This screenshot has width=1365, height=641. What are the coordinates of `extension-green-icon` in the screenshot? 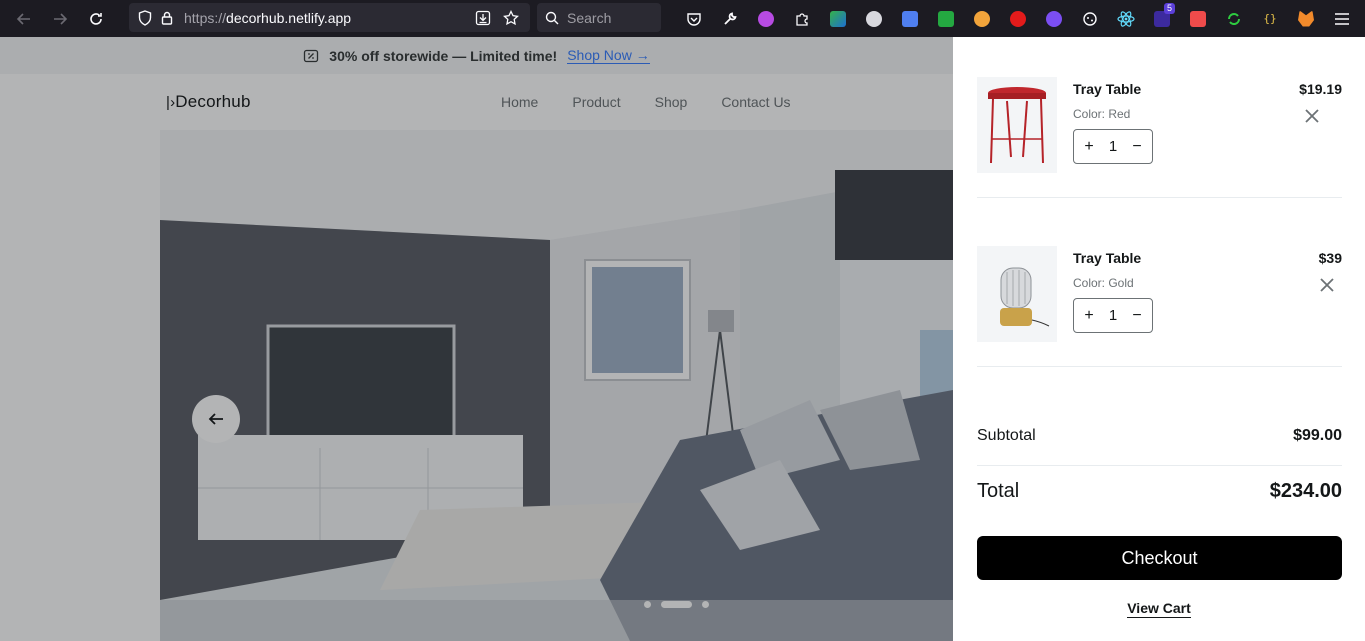 It's located at (838, 18).